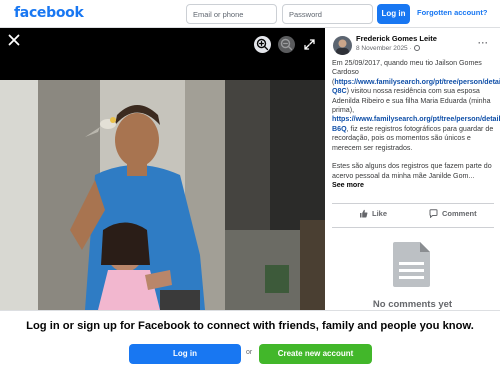 This screenshot has height=375, width=500. Describe the element at coordinates (364, 213) in the screenshot. I see `thumbs-up-icon` at that location.